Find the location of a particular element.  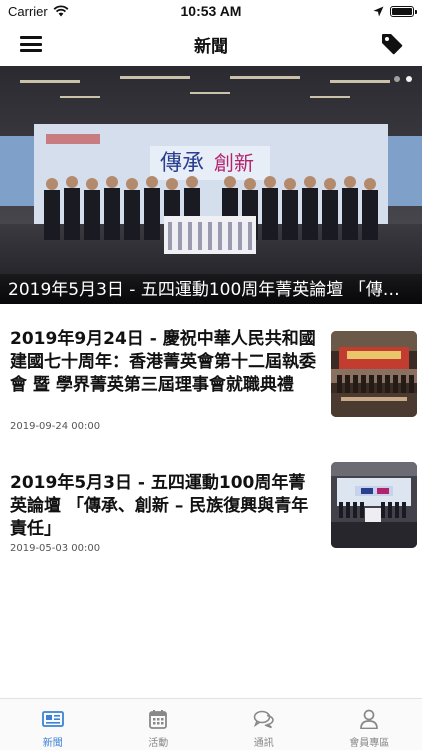

tab-messages: 通訊 is located at coordinates (264, 724).